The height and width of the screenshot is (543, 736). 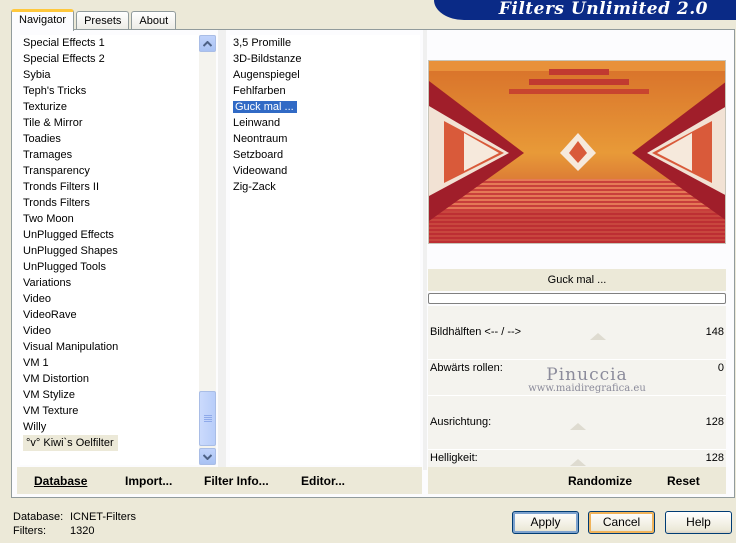 I want to click on filter-item: Leinwand, so click(x=325, y=123).